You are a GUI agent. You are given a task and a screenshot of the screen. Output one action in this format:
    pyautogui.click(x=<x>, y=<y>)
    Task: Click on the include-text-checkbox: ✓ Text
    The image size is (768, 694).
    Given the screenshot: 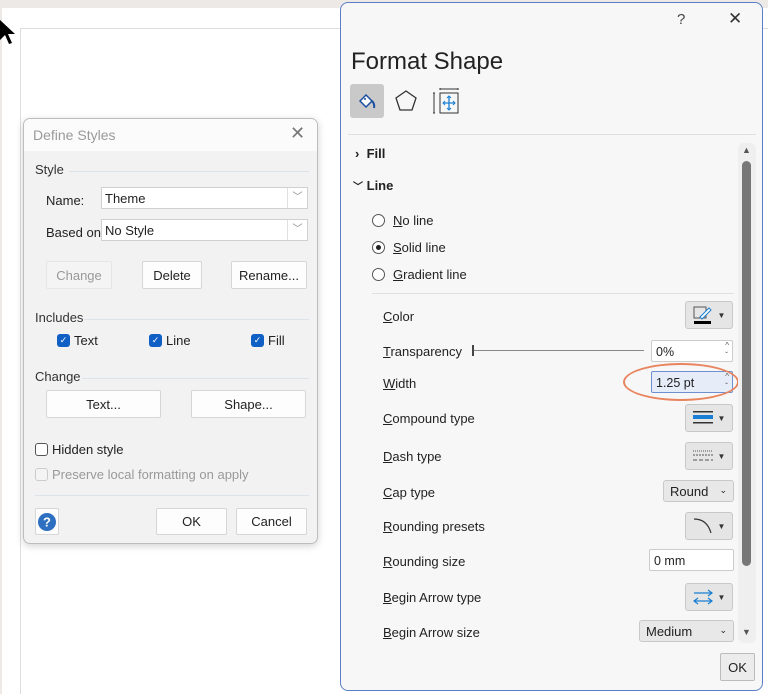 What is the action you would take?
    pyautogui.click(x=77, y=340)
    